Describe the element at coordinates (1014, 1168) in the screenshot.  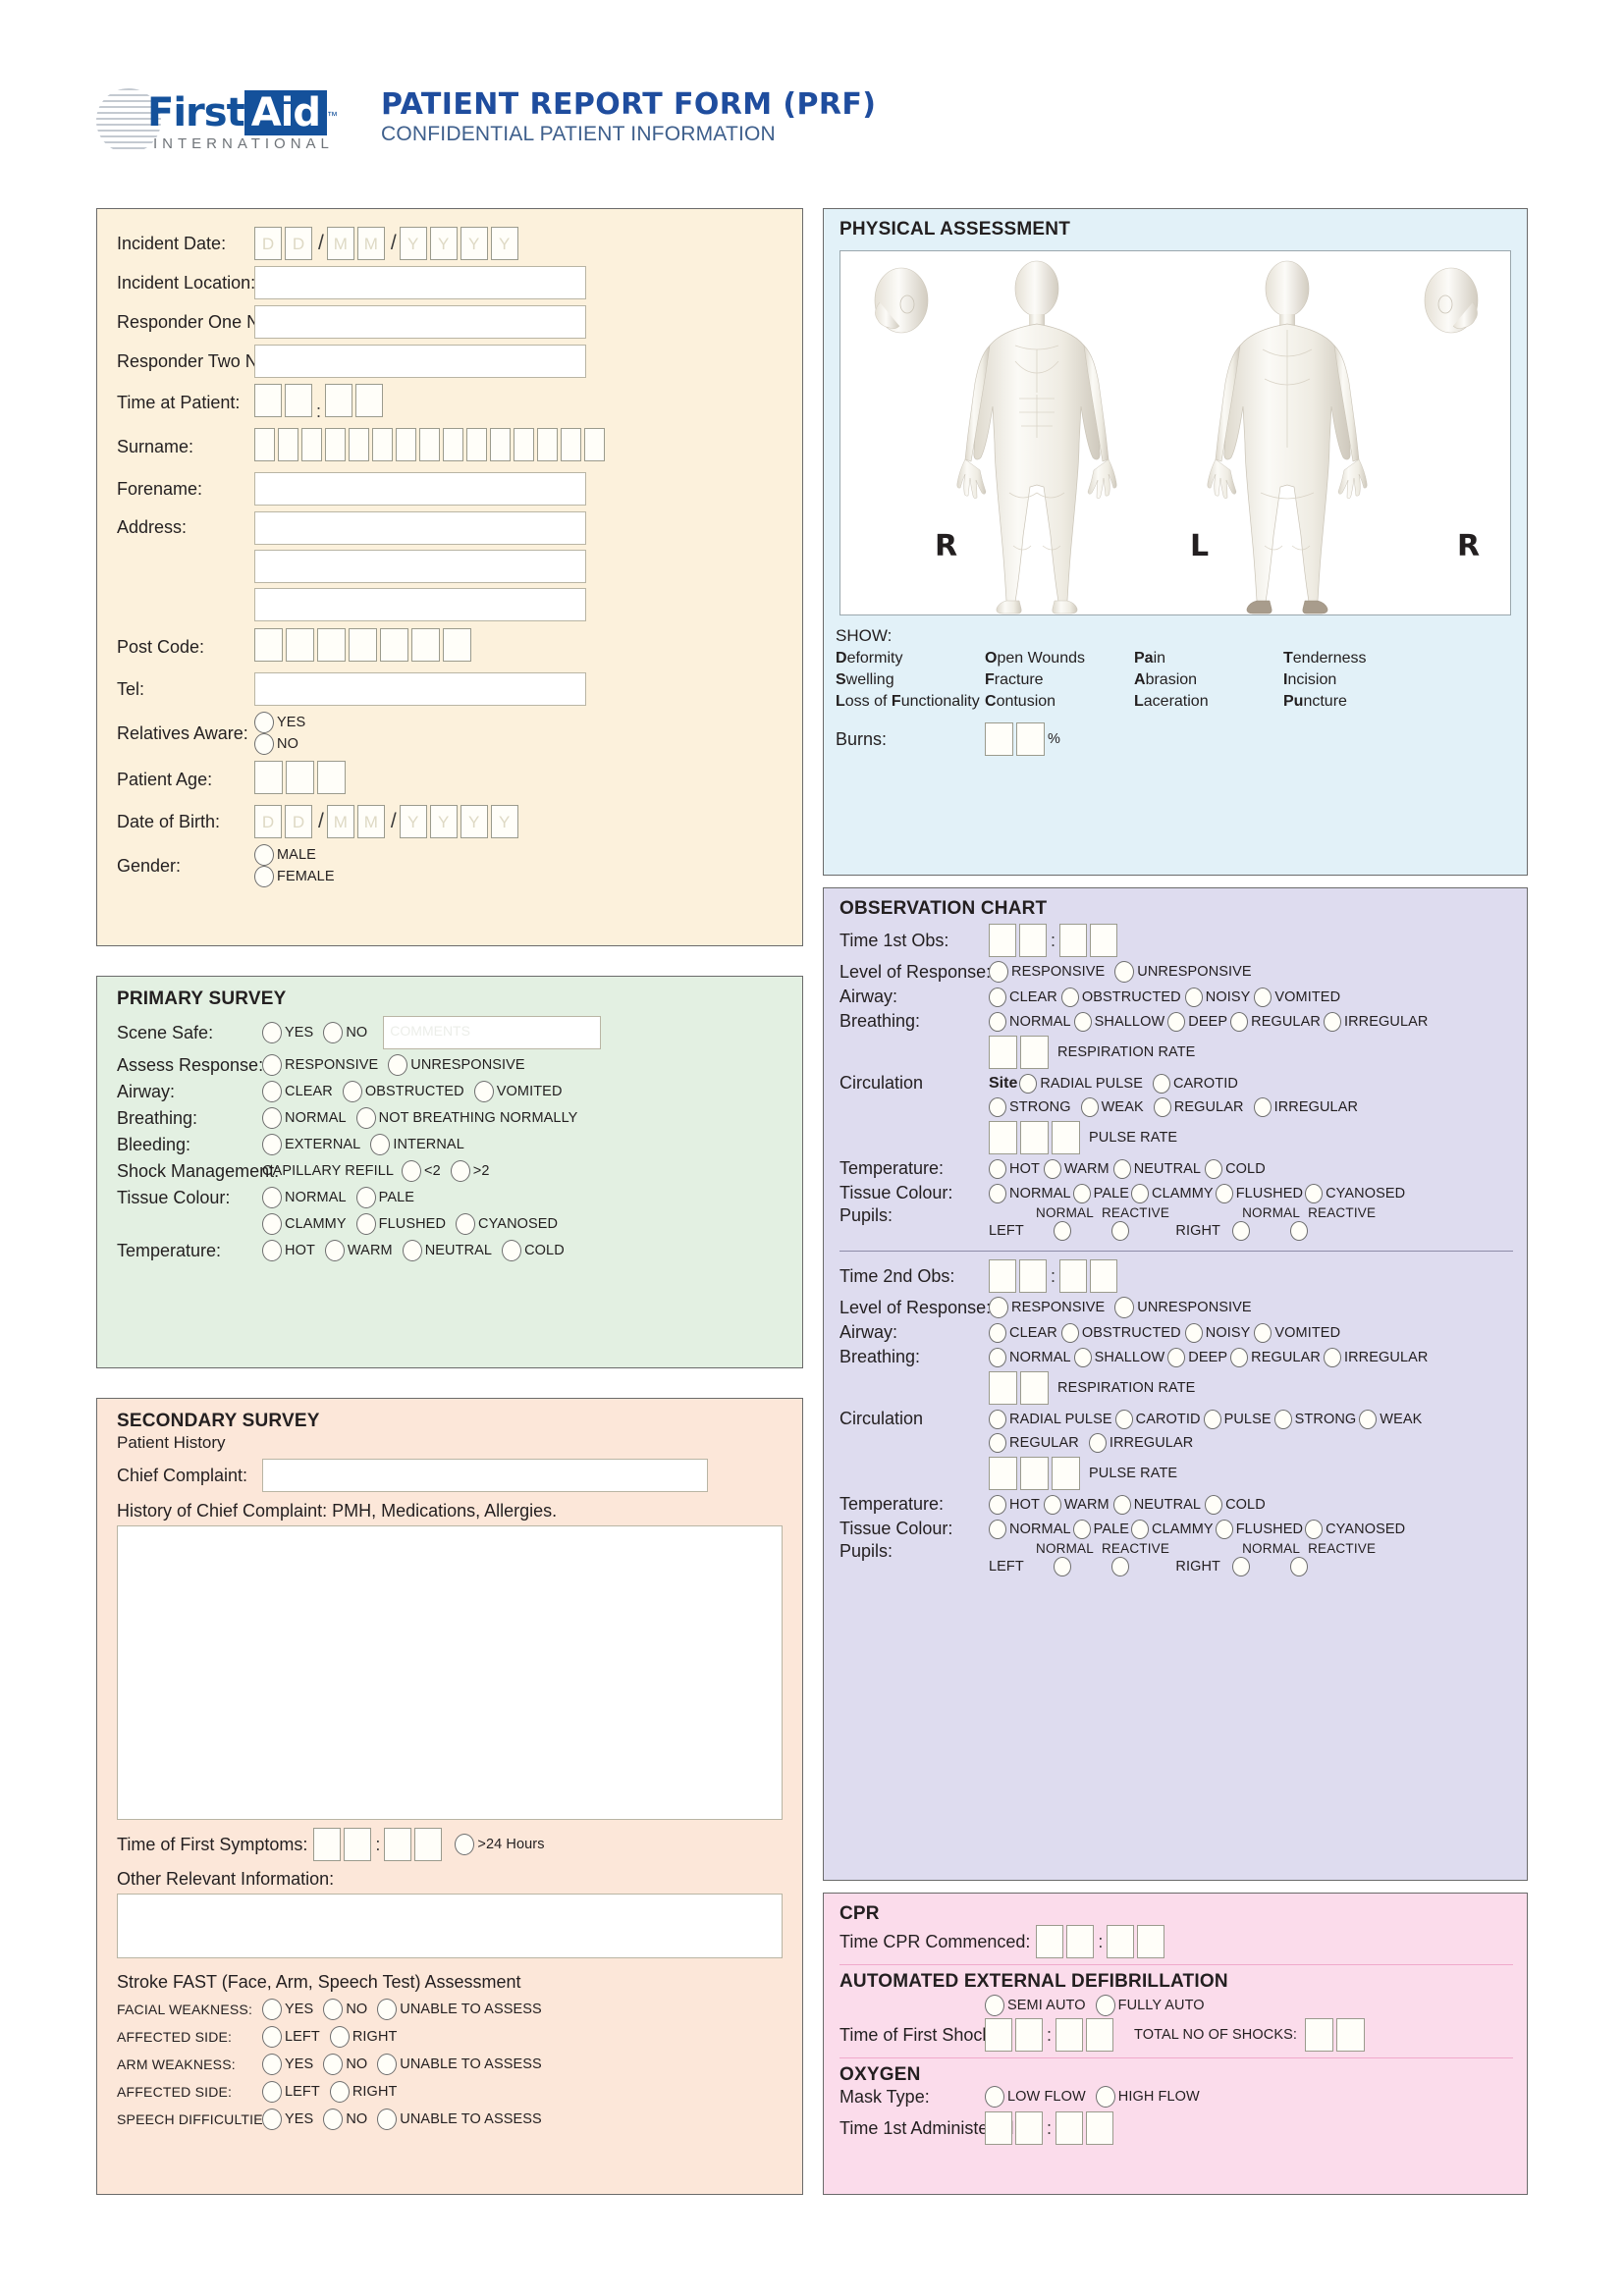
I see `option-hot: HOT` at that location.